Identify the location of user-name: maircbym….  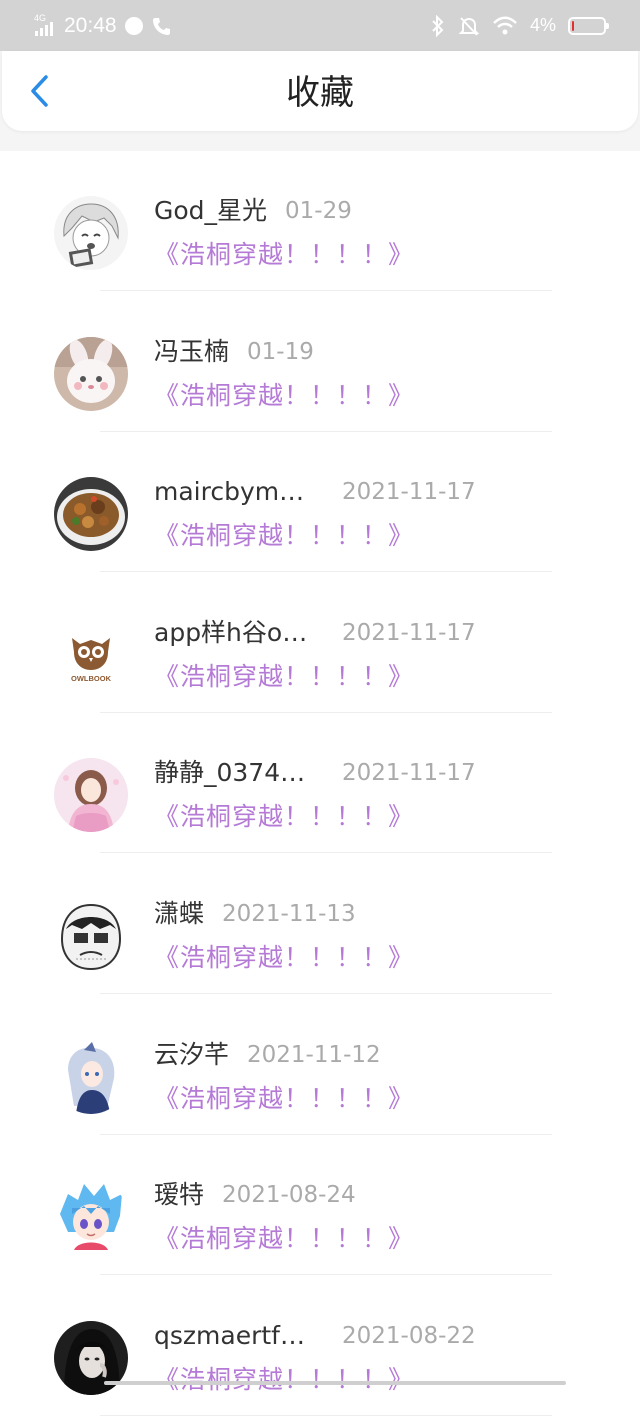
(229, 492).